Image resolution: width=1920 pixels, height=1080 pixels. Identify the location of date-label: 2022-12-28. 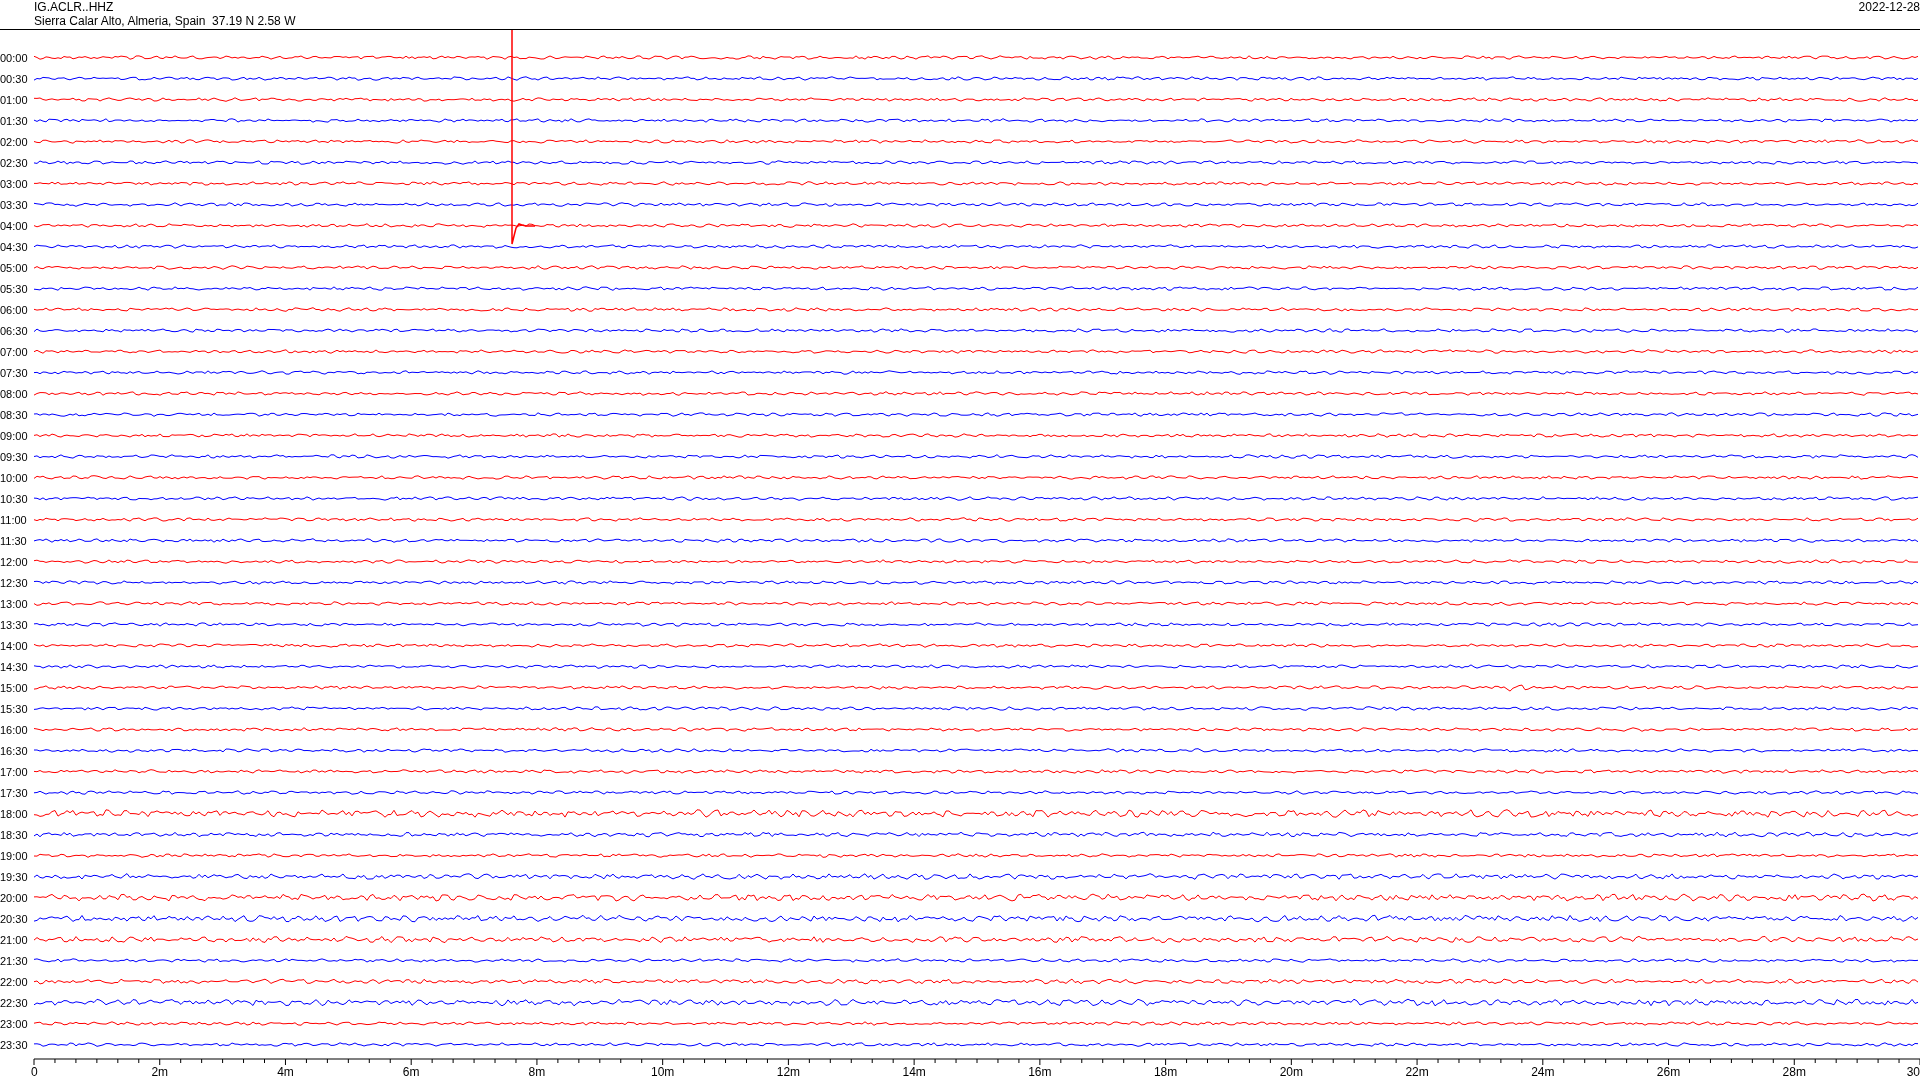
(1889, 7).